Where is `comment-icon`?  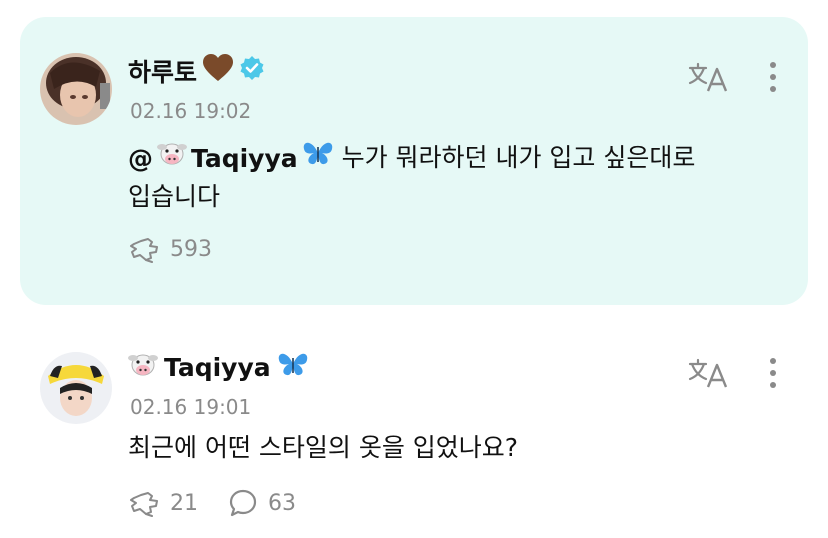
comment-icon is located at coordinates (243, 503).